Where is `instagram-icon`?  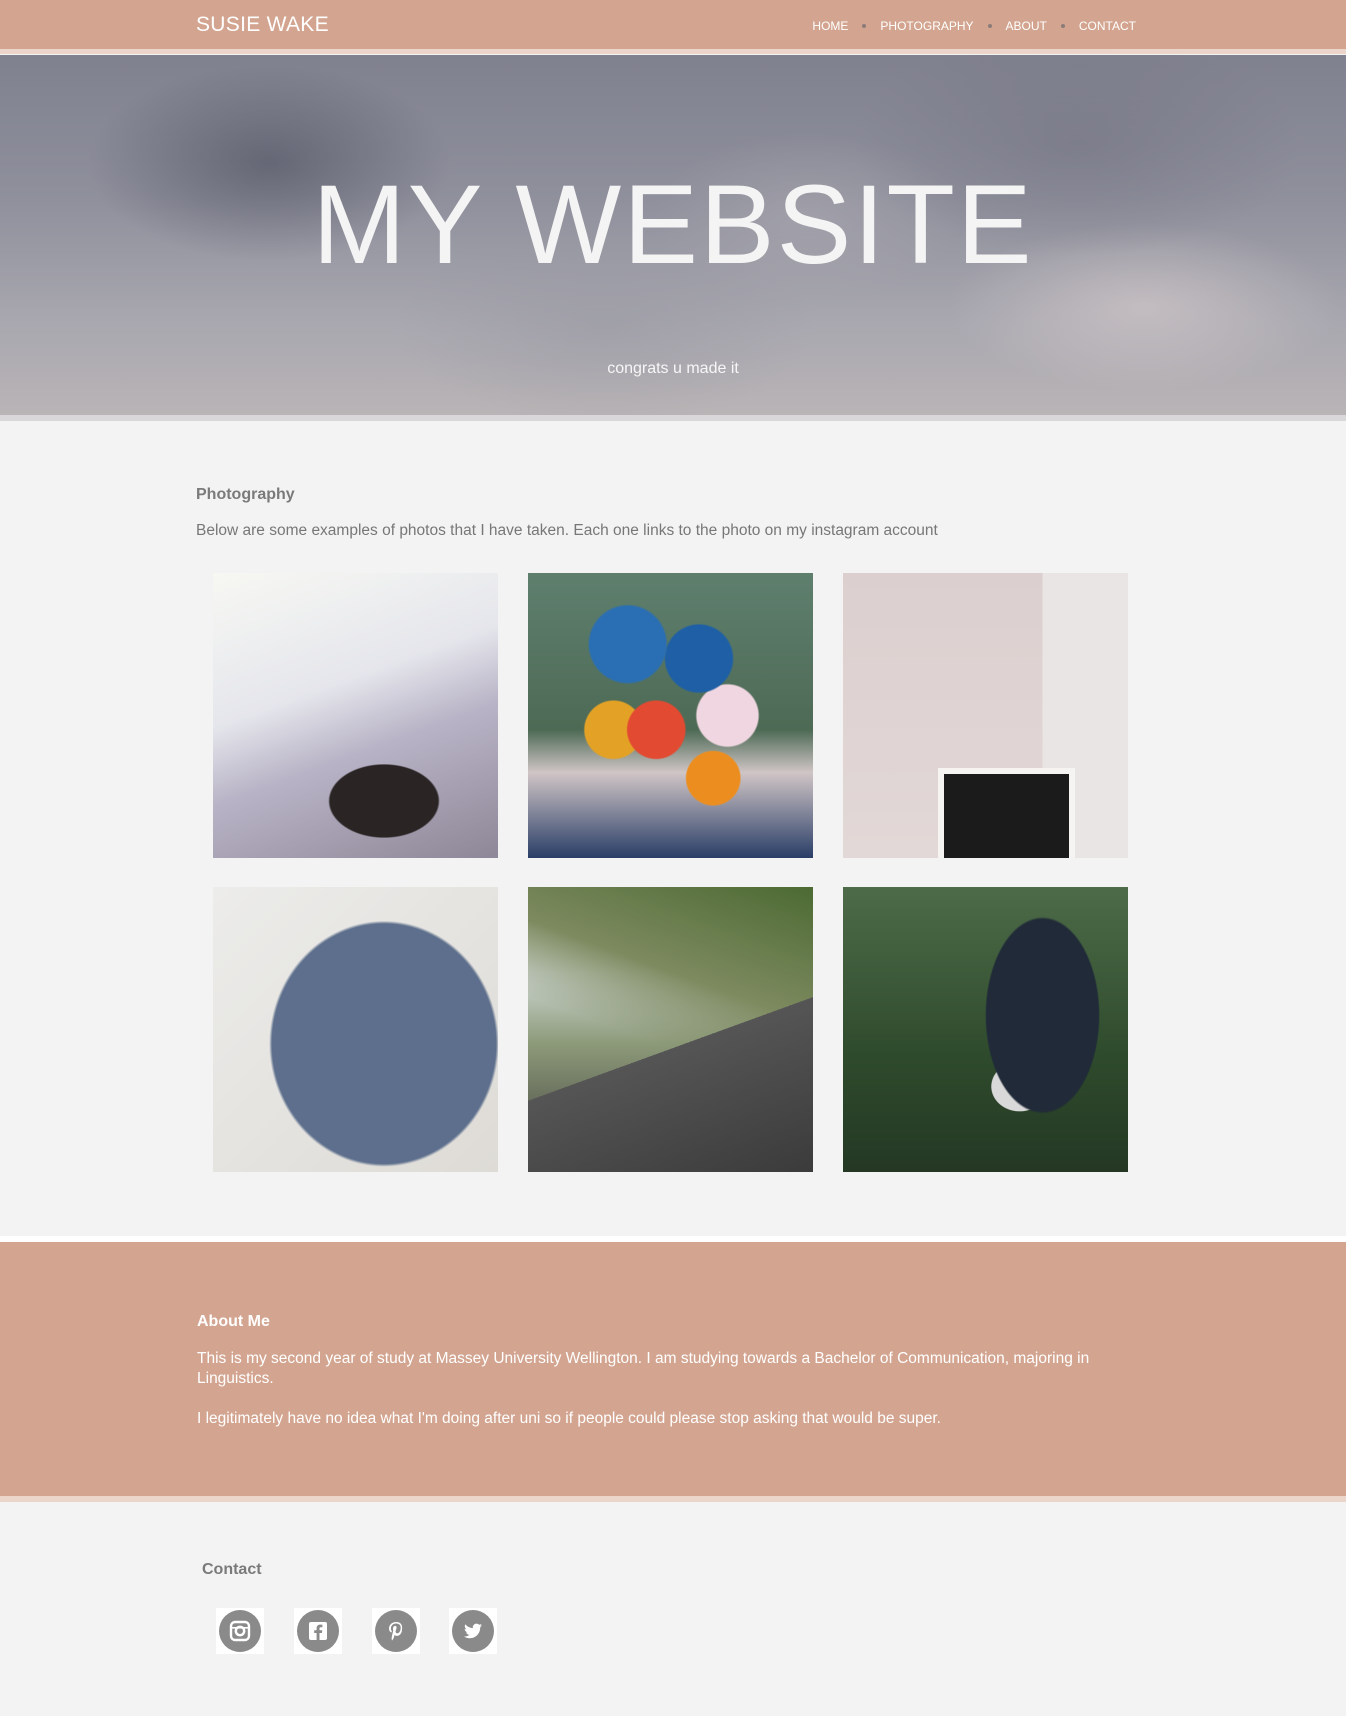 instagram-icon is located at coordinates (240, 1631).